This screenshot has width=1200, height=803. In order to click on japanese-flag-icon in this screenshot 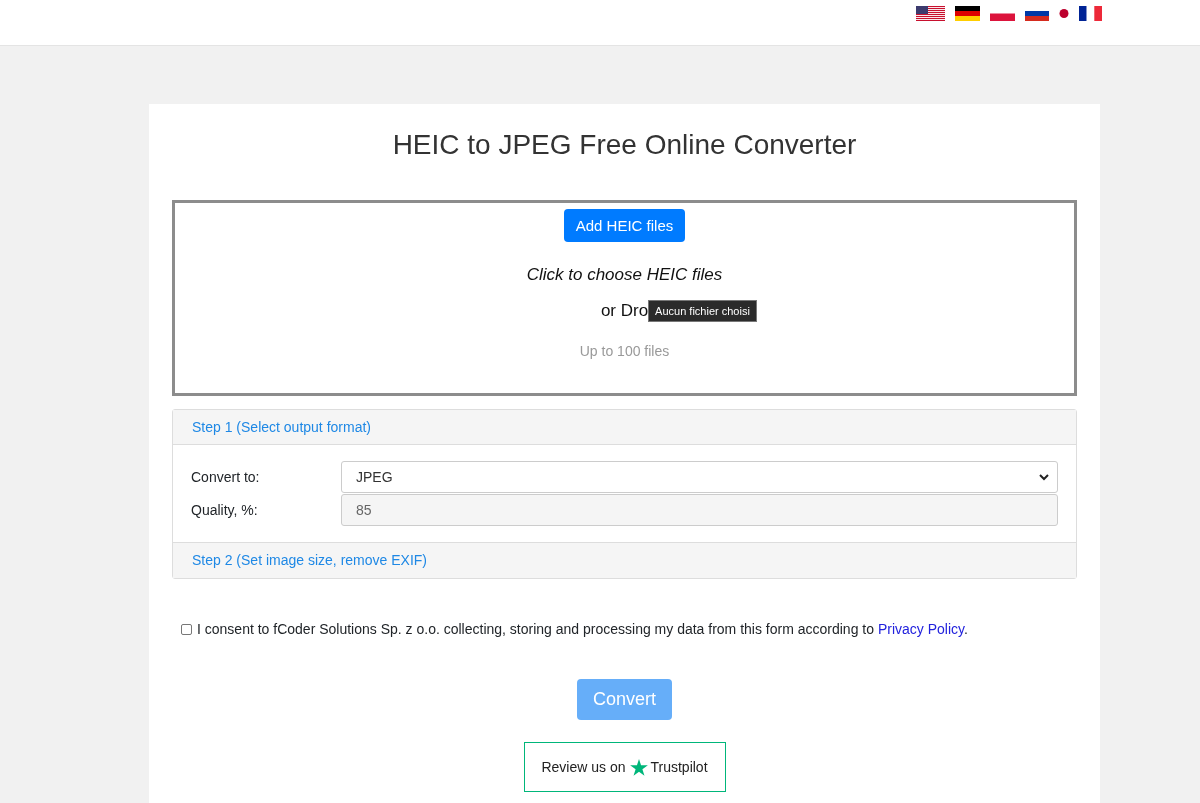, I will do `click(1064, 13)`.